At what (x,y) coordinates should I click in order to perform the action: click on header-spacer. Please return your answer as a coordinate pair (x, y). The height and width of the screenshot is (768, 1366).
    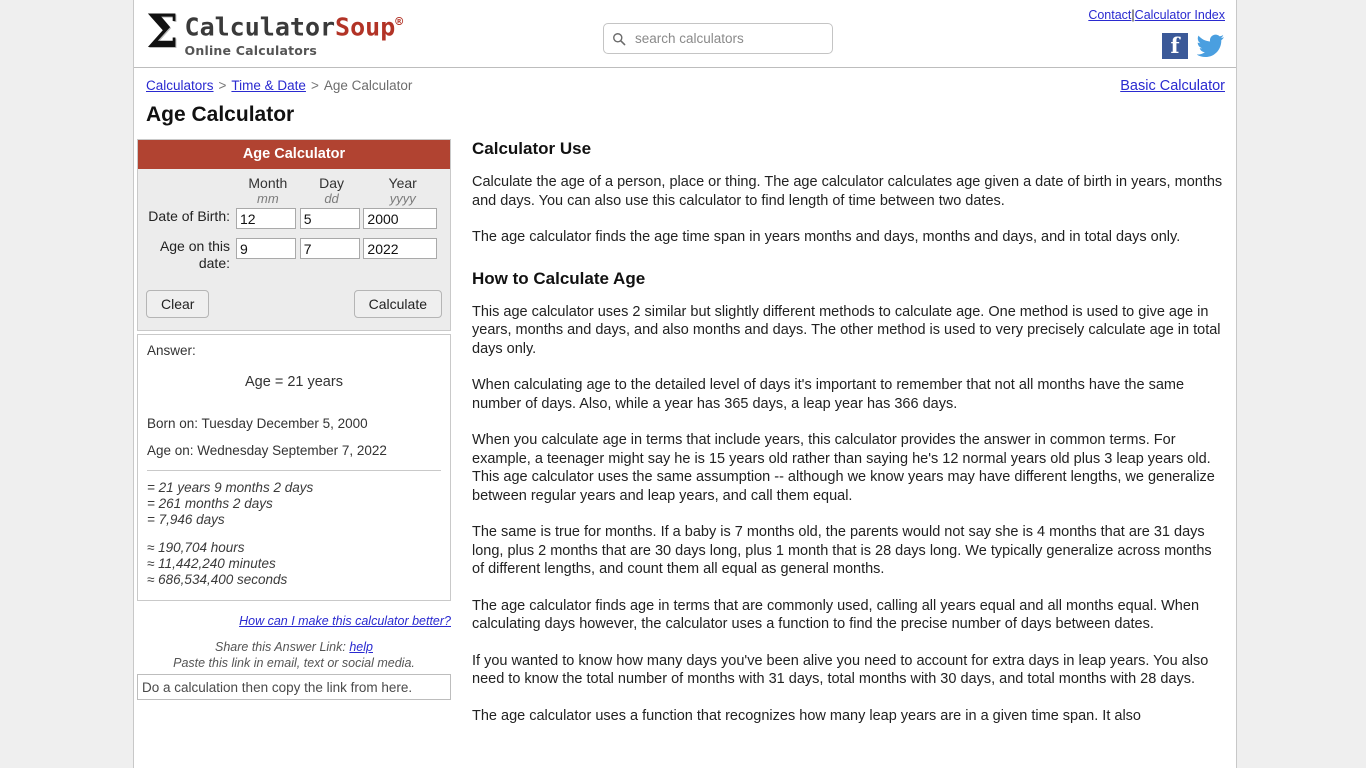
    Looking at the image, I should click on (191, 191).